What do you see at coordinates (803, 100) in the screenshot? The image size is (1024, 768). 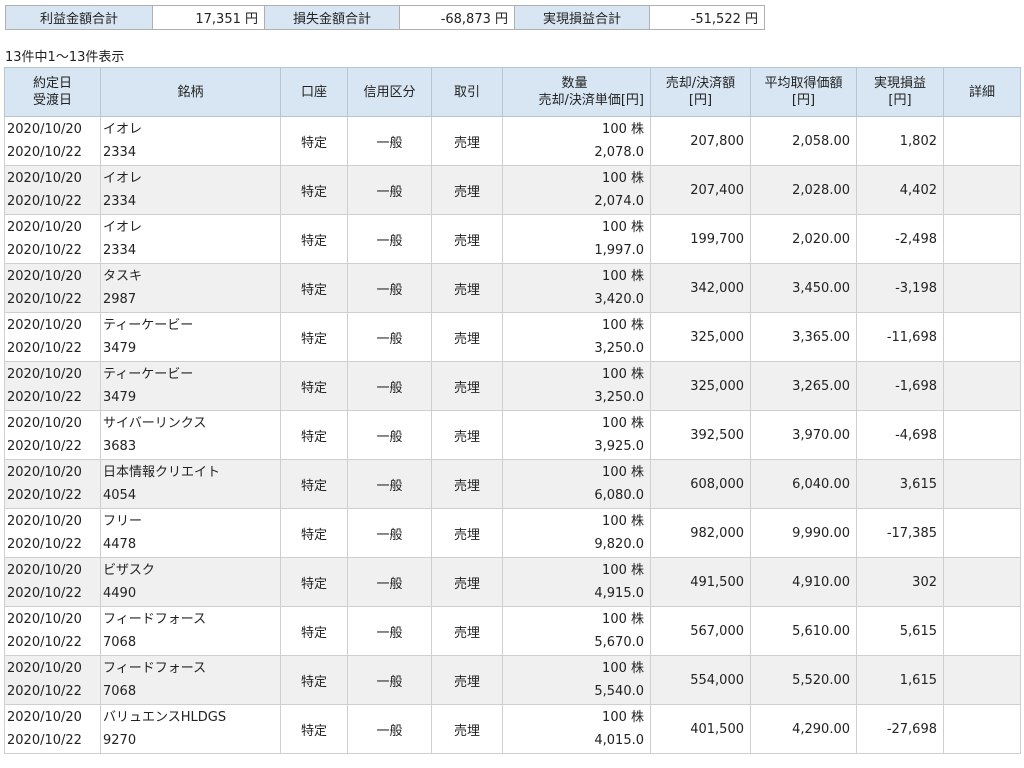 I see `header-avg-cost-unit: [円]` at bounding box center [803, 100].